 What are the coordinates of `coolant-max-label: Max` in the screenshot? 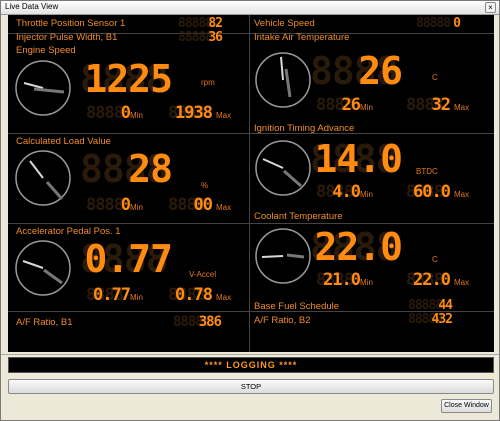 It's located at (462, 282).